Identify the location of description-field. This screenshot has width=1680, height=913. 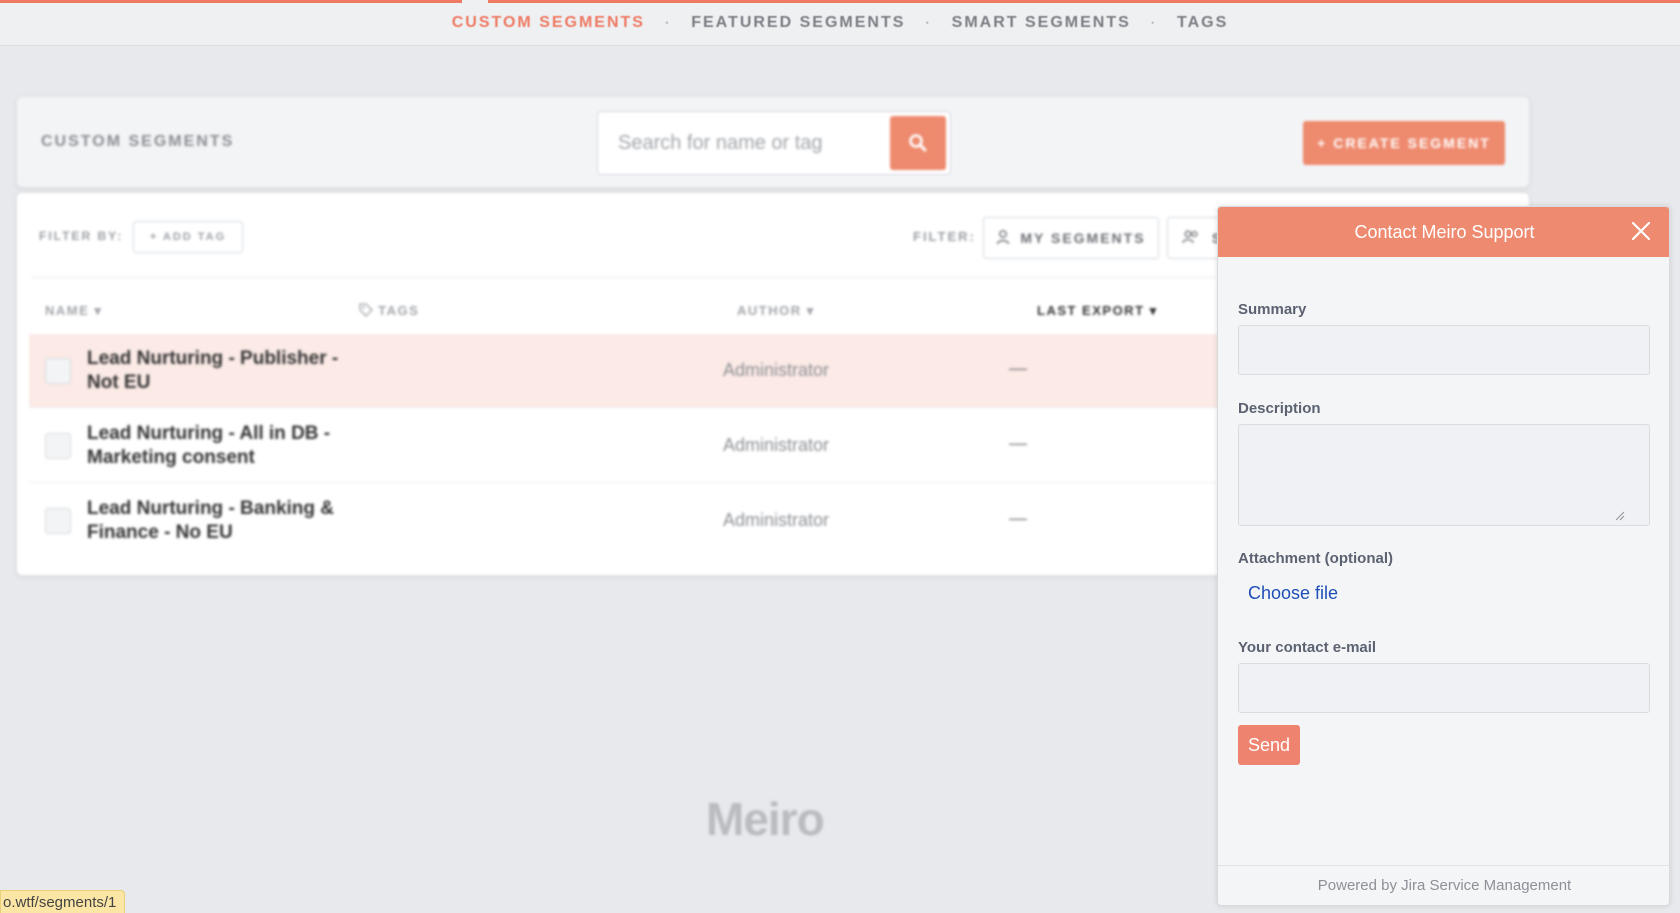
(1444, 475).